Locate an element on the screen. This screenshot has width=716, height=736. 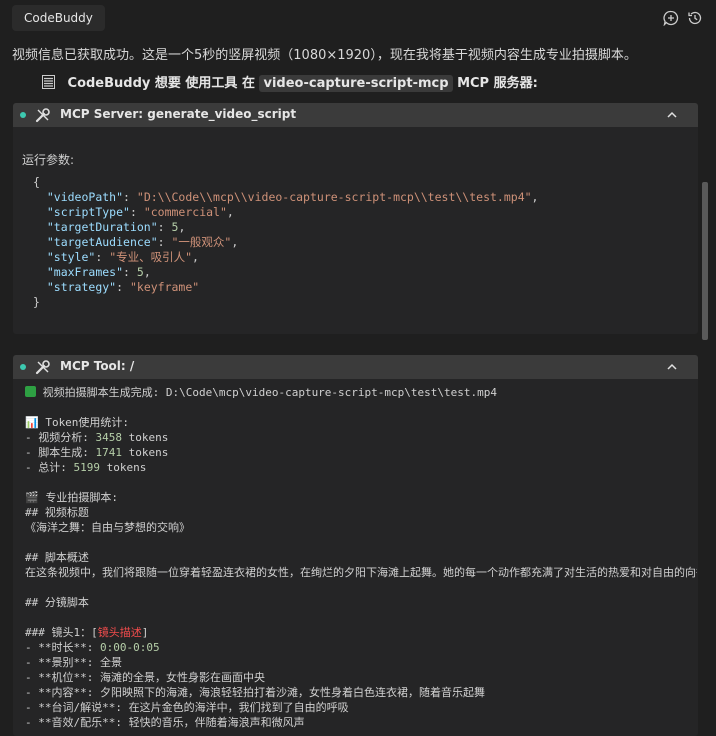
shot-heading-end: ] is located at coordinates (145, 632).